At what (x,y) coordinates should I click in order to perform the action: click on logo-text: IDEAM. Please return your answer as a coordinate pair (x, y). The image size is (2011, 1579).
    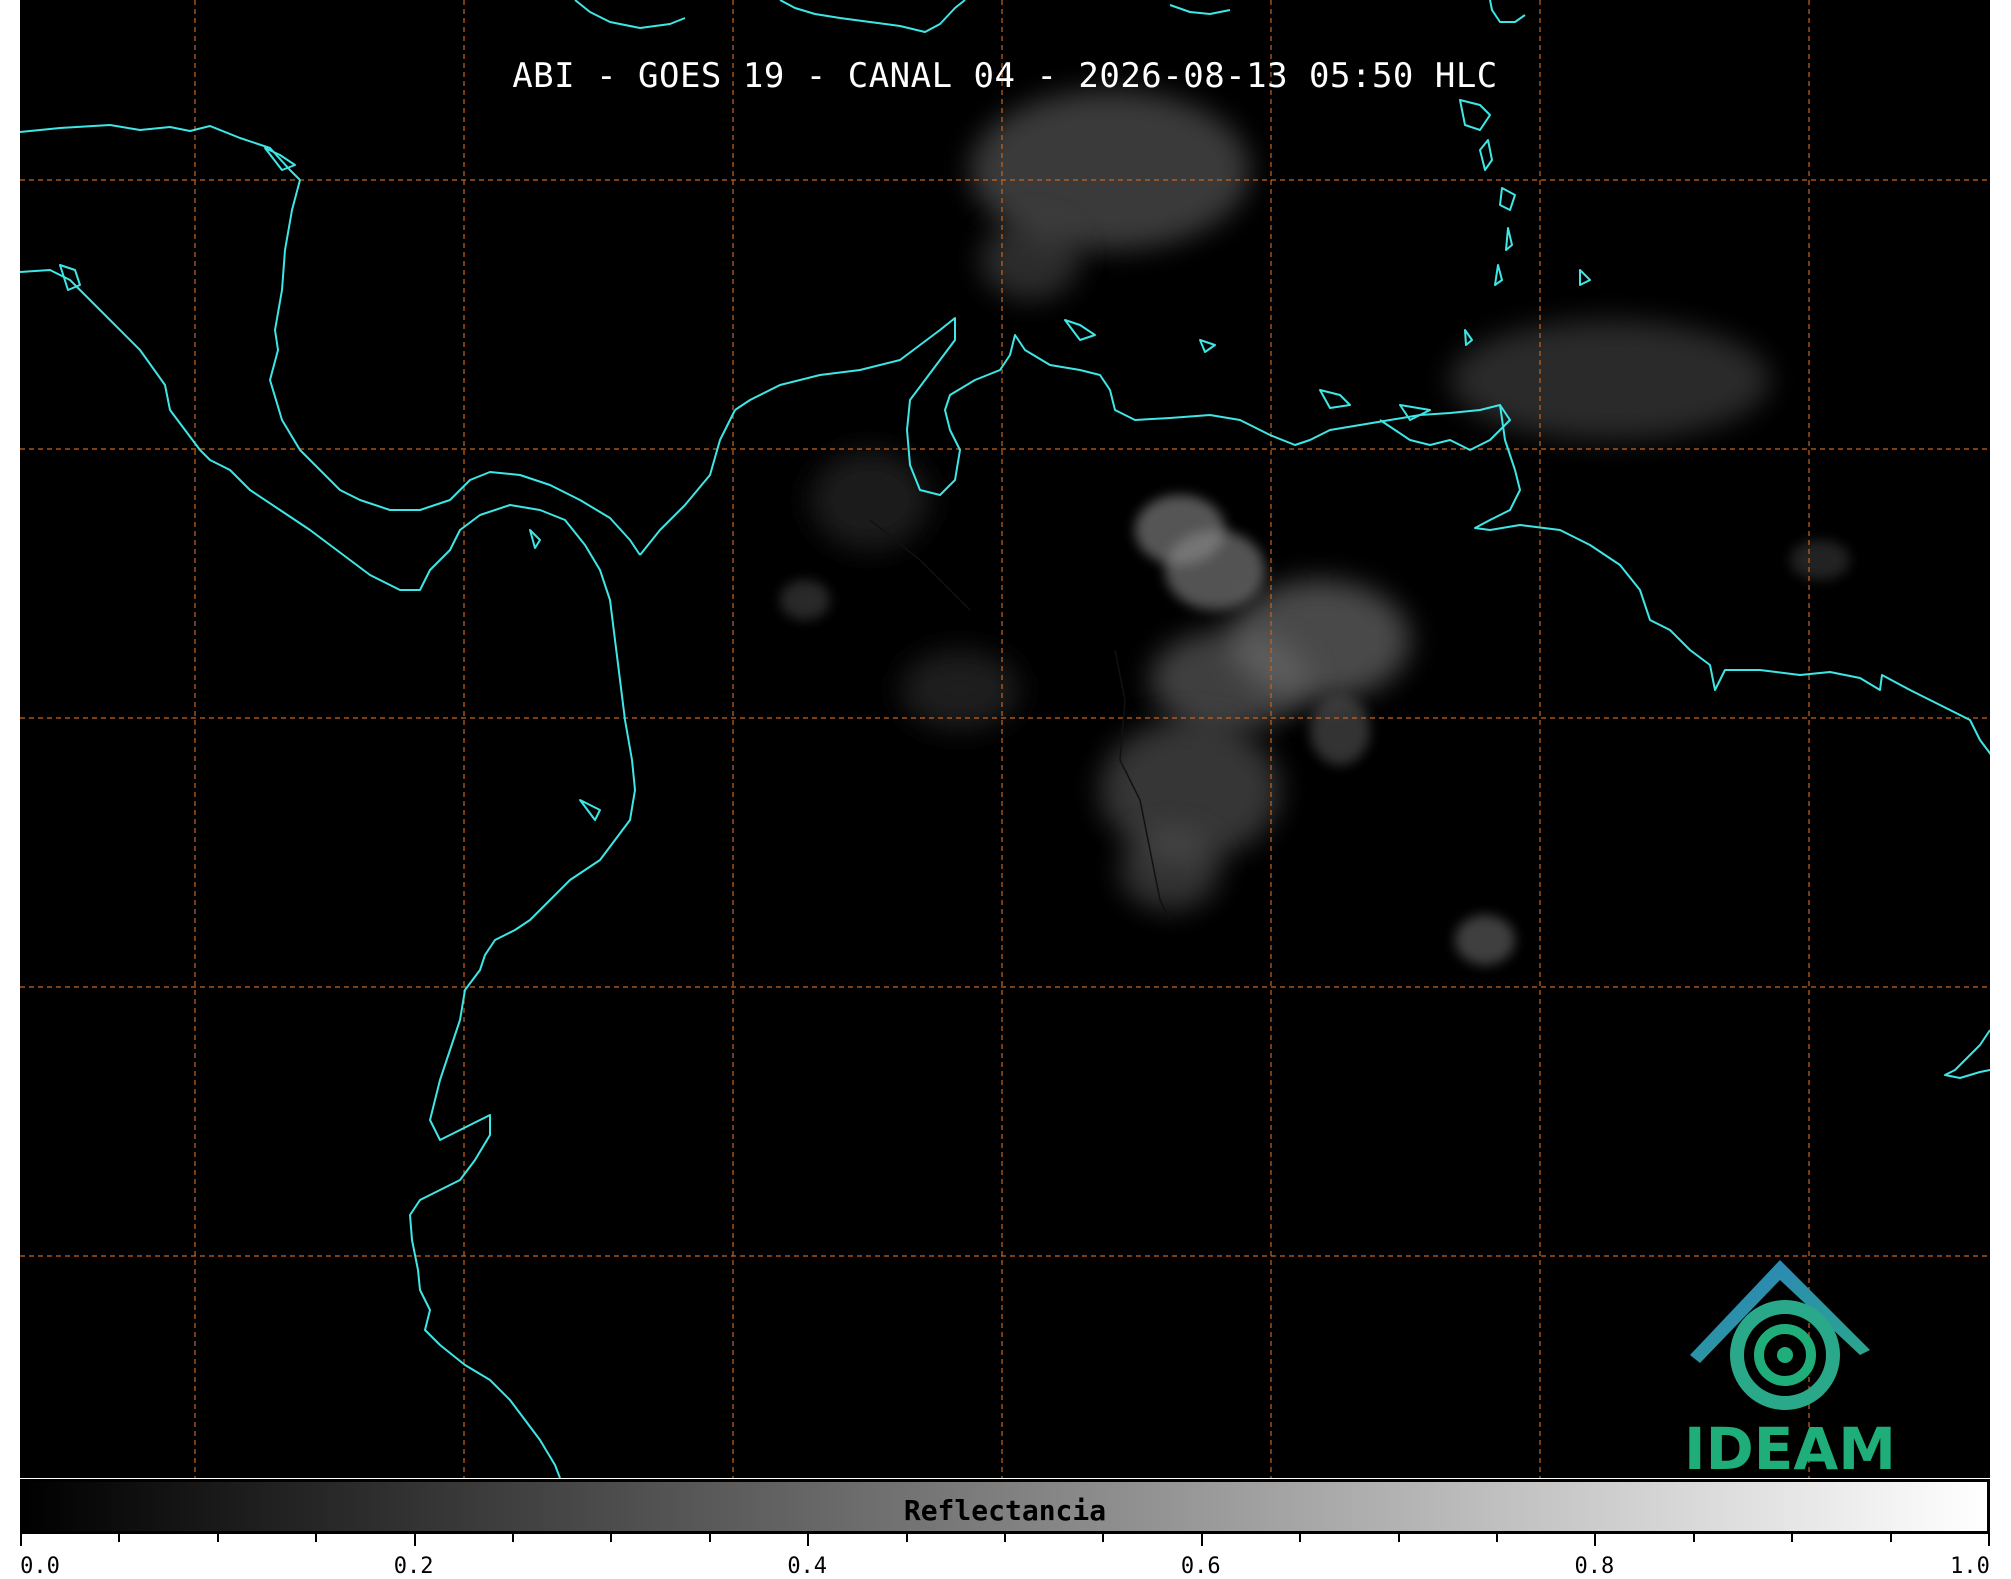
    Looking at the image, I should click on (1790, 1446).